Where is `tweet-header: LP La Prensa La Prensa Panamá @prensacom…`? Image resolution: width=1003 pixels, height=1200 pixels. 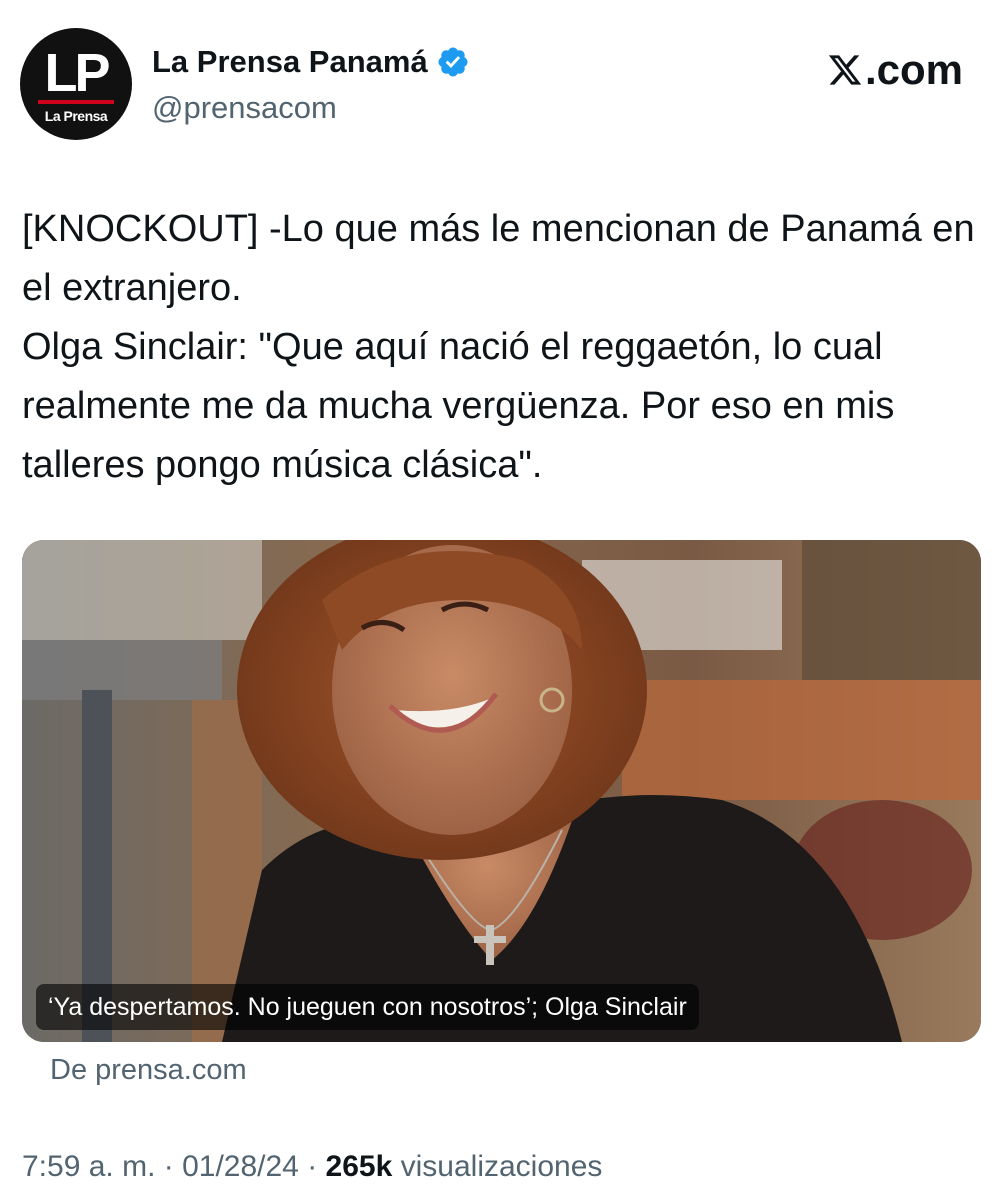 tweet-header: LP La Prensa La Prensa Panamá @prensacom… is located at coordinates (501, 84).